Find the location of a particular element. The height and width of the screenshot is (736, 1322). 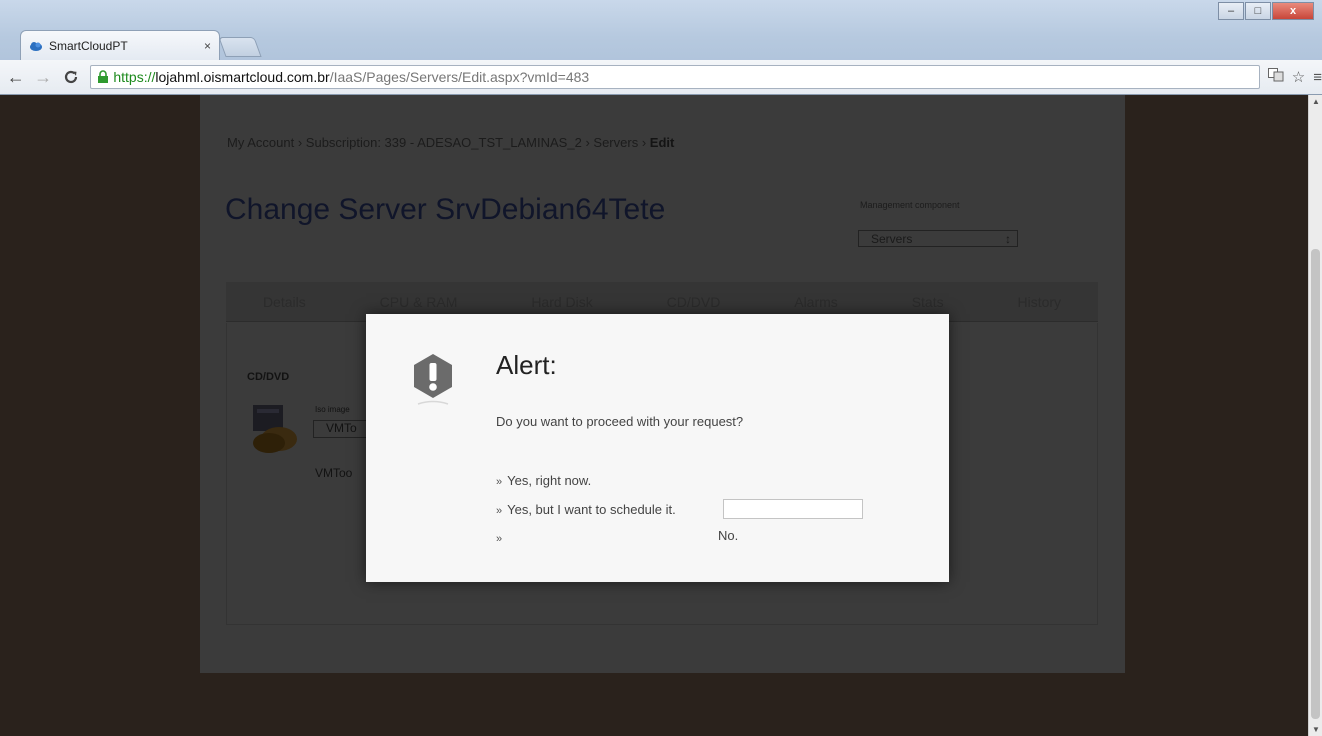

option-yes-now: » Yes, right now. is located at coordinates (543, 480).